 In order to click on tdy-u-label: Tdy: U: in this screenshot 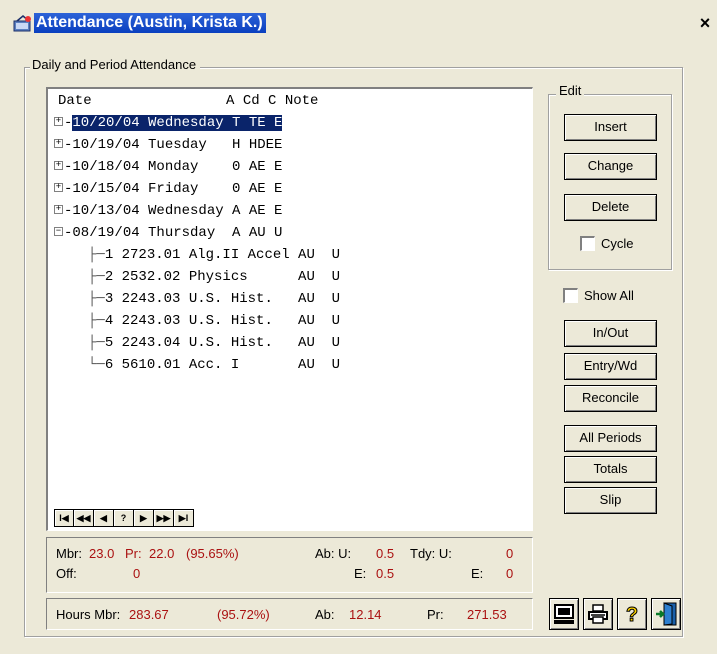, I will do `click(431, 553)`.